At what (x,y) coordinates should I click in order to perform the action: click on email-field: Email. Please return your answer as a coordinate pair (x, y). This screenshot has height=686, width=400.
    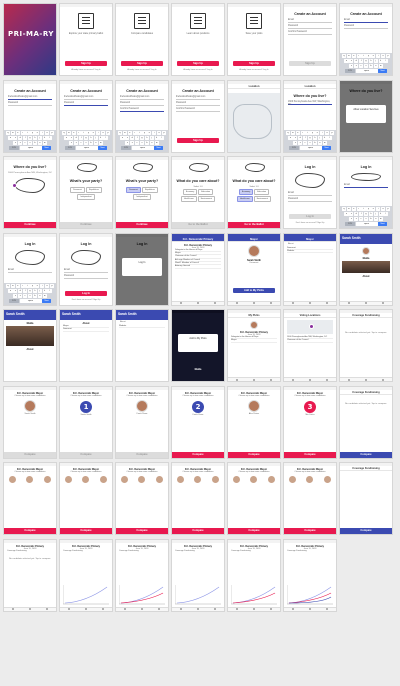
    Looking at the image, I should click on (310, 21).